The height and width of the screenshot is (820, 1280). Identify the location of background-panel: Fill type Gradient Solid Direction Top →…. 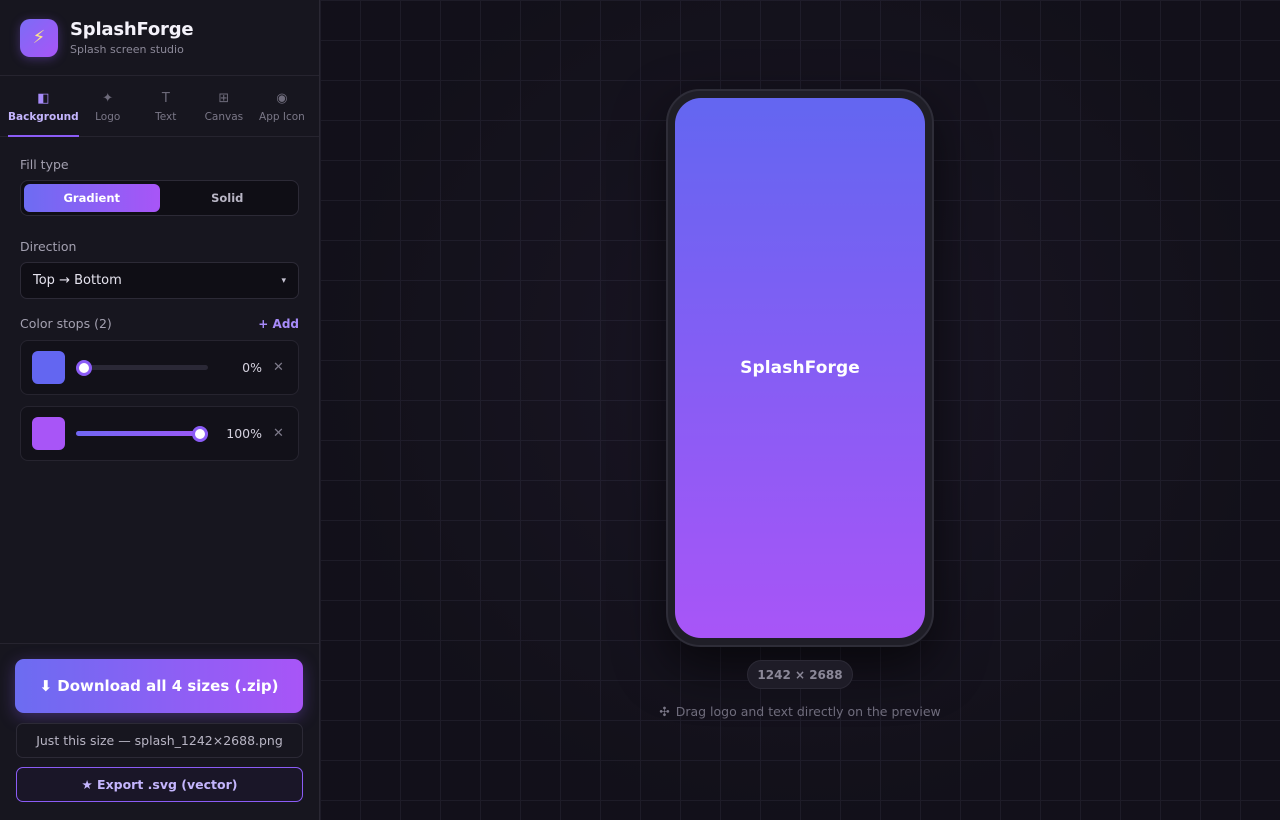
(159, 304).